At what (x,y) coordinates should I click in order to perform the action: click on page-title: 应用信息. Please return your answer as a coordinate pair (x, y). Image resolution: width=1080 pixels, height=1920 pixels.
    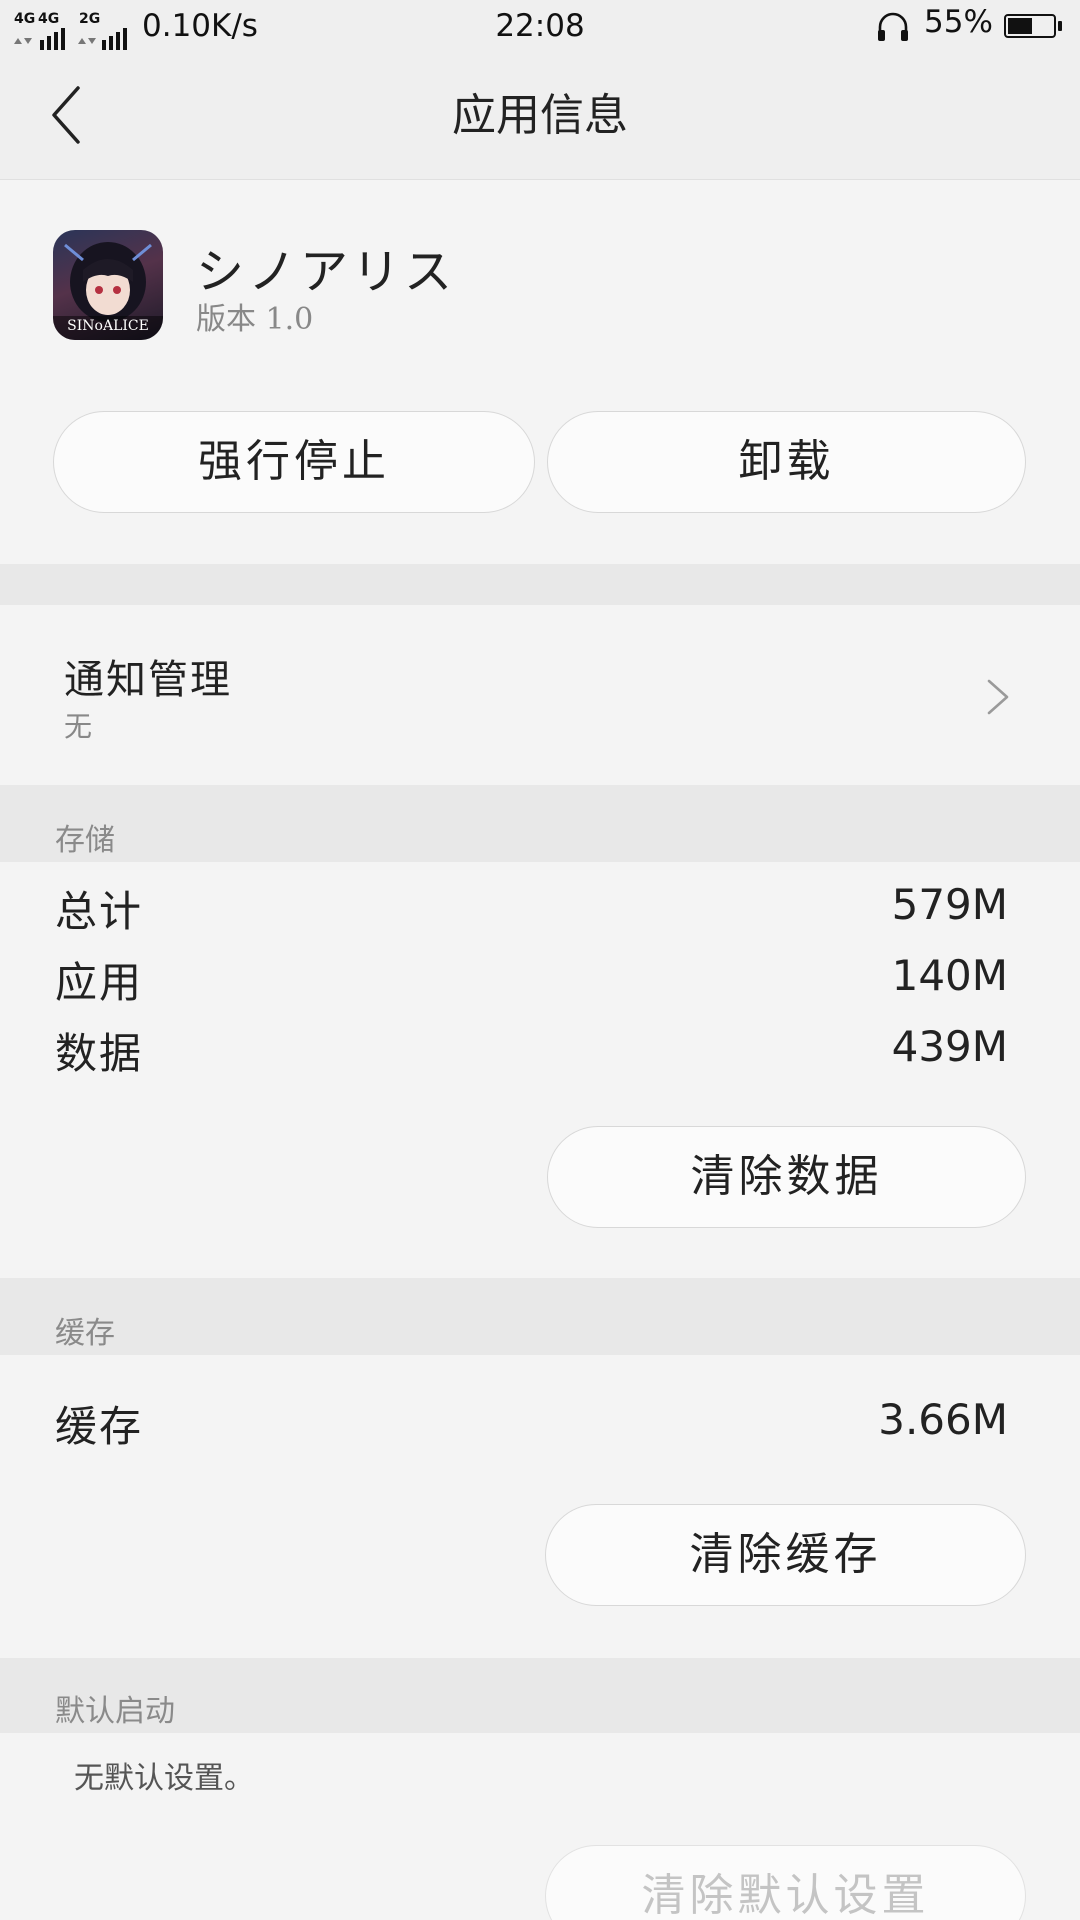
    Looking at the image, I should click on (540, 115).